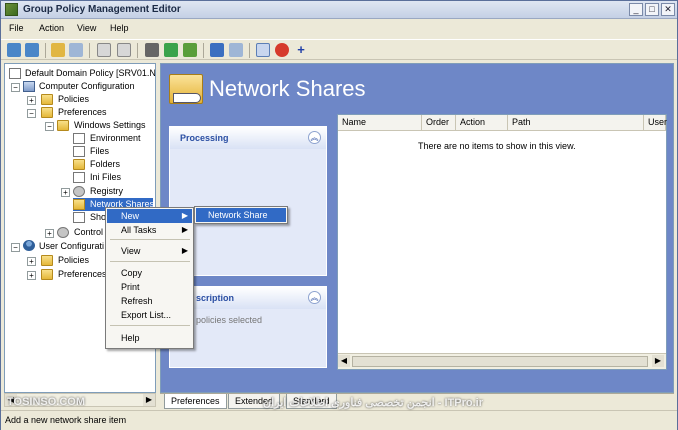 The width and height of the screenshot is (678, 430). What do you see at coordinates (652, 9) in the screenshot?
I see `maximize-button: □` at bounding box center [652, 9].